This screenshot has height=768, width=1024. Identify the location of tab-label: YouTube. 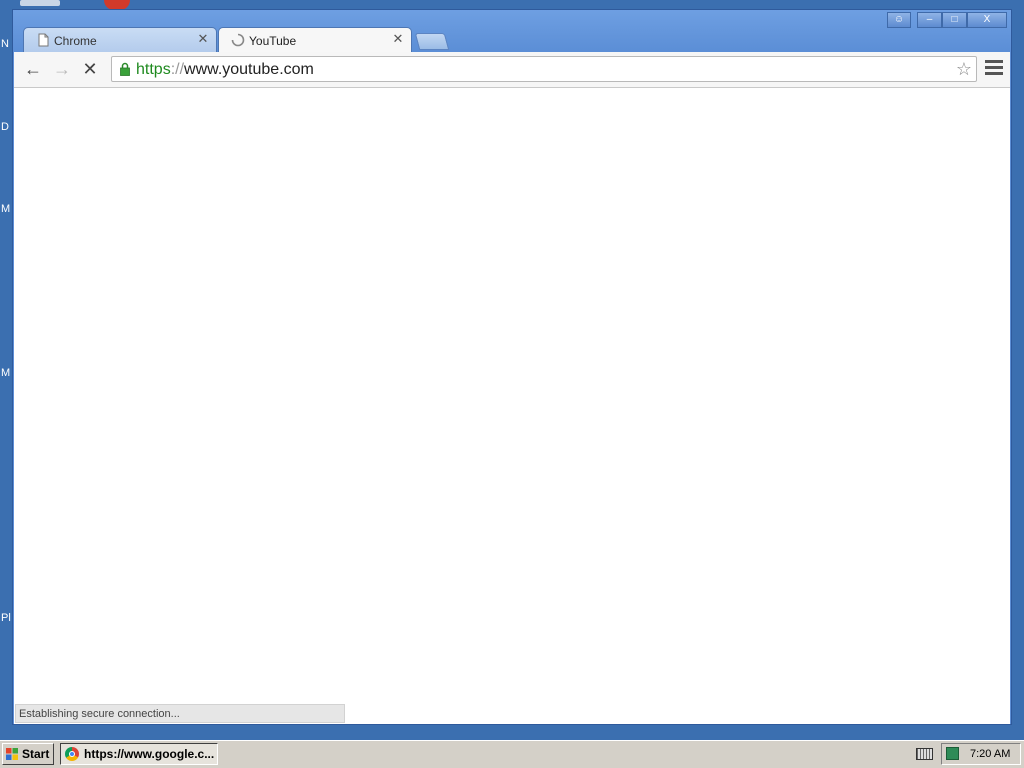
(273, 41).